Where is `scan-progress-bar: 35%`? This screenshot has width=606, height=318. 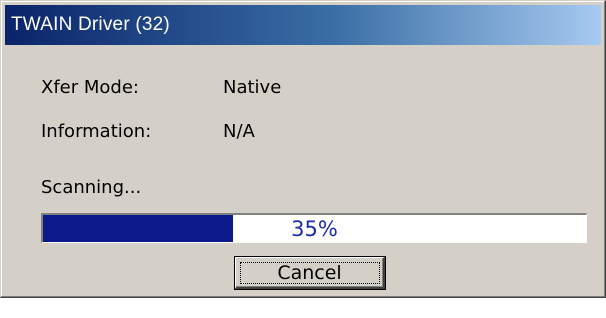 scan-progress-bar: 35% is located at coordinates (314, 228).